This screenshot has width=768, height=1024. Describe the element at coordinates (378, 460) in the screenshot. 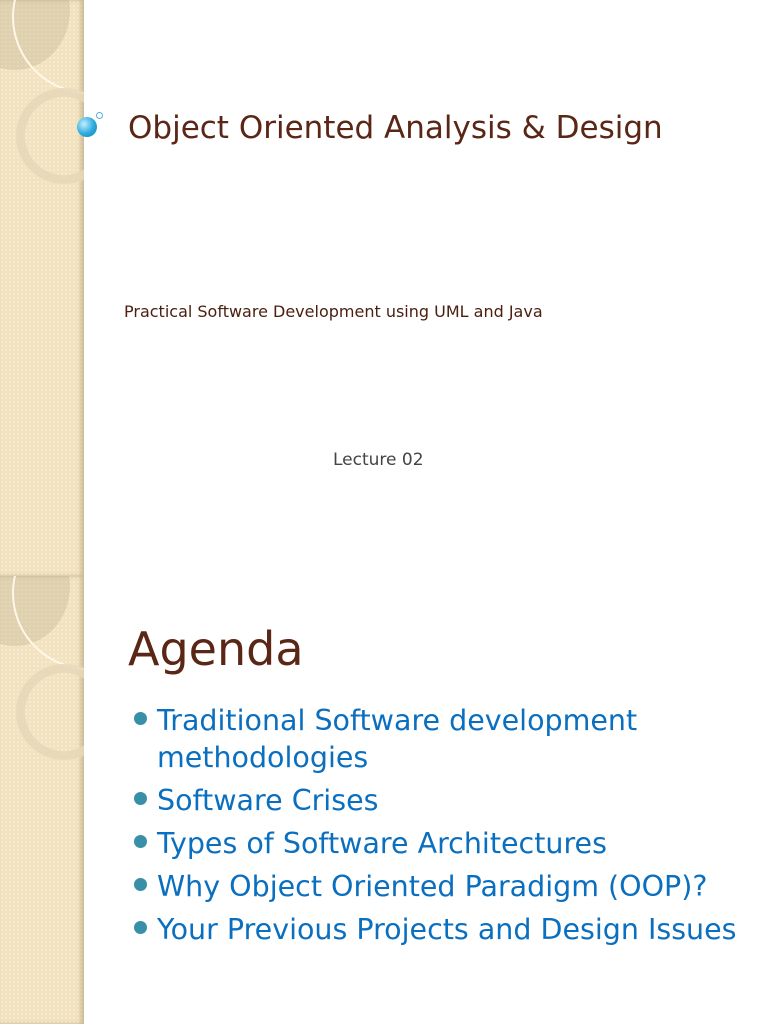

I see `lecture-label: Lecture 02` at that location.